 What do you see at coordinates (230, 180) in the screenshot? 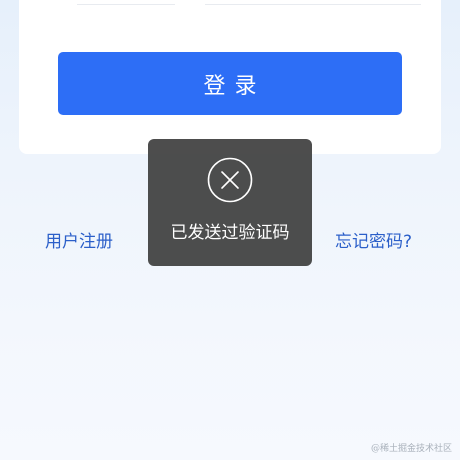
I see `close-circle-icon` at bounding box center [230, 180].